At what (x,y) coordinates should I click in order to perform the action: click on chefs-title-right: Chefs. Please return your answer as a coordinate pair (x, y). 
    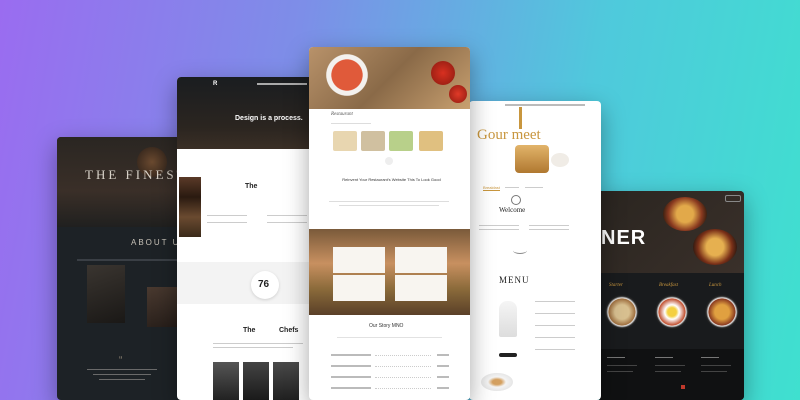
    Looking at the image, I should click on (289, 330).